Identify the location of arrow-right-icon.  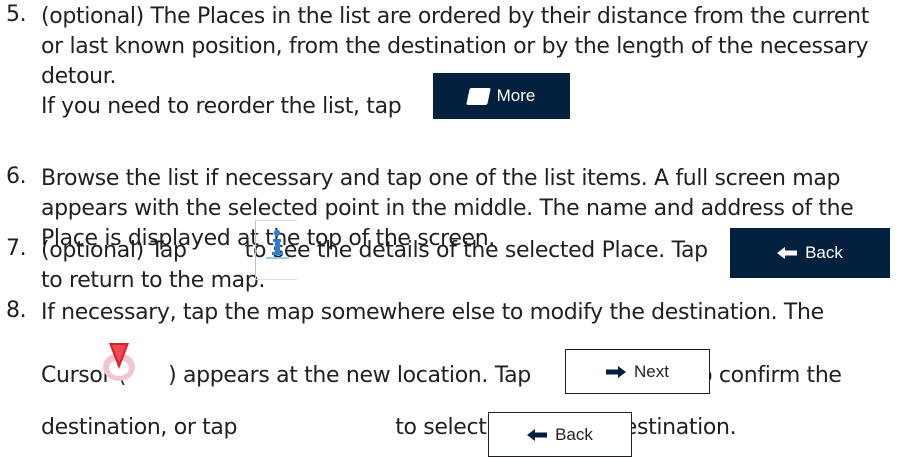
(616, 371).